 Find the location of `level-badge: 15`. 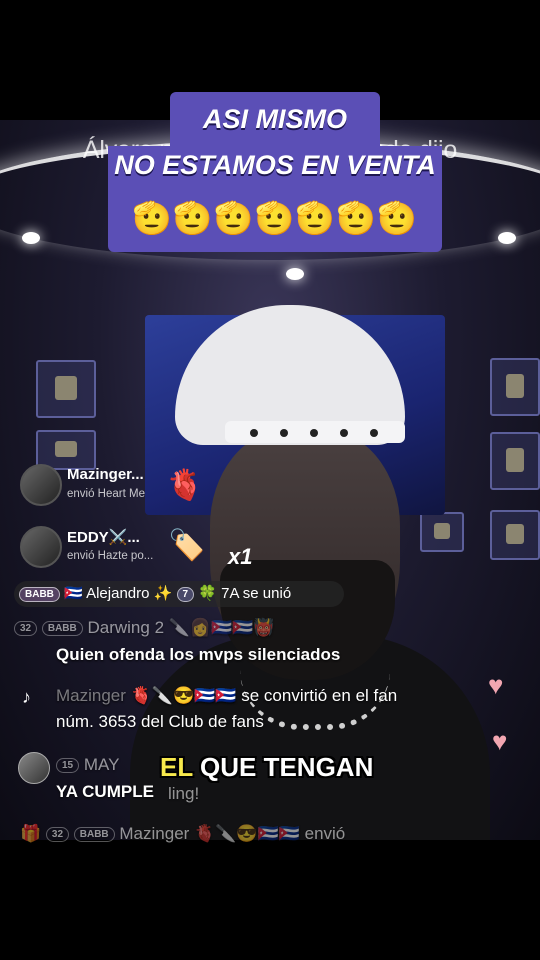

level-badge: 15 is located at coordinates (68, 766).